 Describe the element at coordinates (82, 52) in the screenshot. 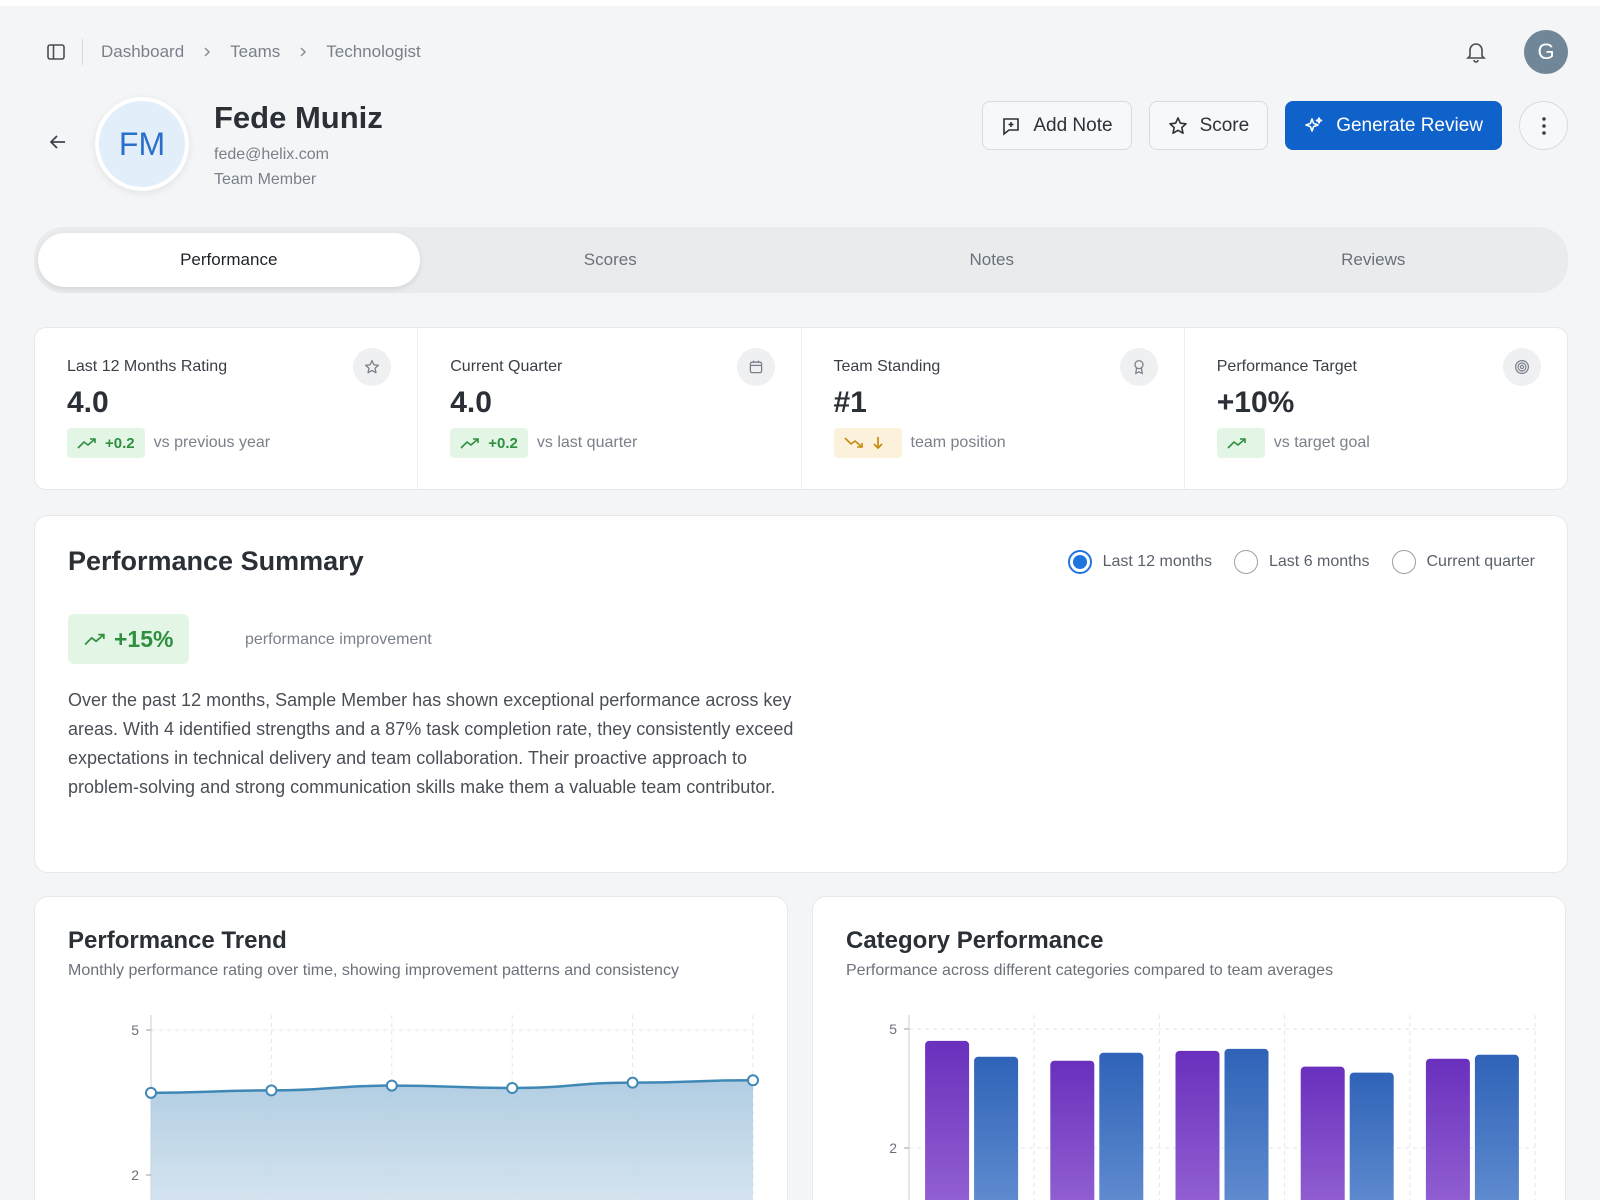

I see `topbar-divider` at that location.